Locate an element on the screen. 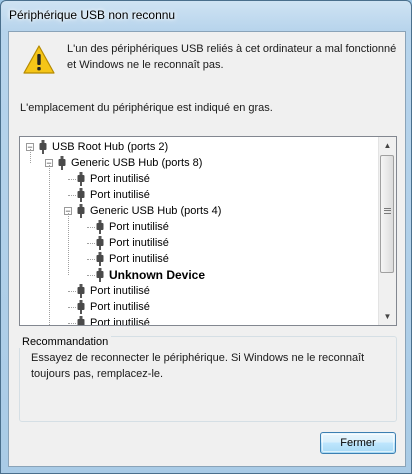 The height and width of the screenshot is (474, 412). tree-node-label: Generic USB Hub (ports 8) is located at coordinates (137, 163).